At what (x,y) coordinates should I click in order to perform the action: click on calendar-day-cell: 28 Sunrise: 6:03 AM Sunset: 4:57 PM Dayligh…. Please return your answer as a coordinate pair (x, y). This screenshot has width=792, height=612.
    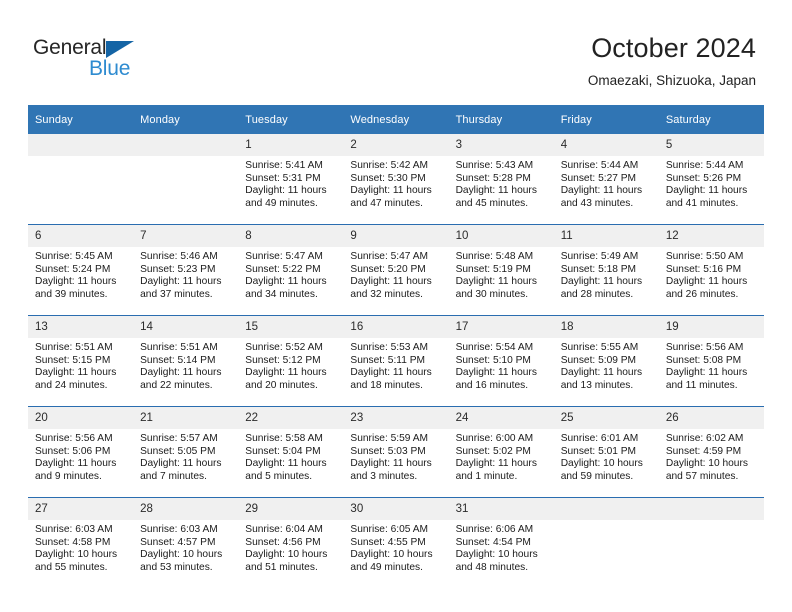
    Looking at the image, I should click on (186, 542).